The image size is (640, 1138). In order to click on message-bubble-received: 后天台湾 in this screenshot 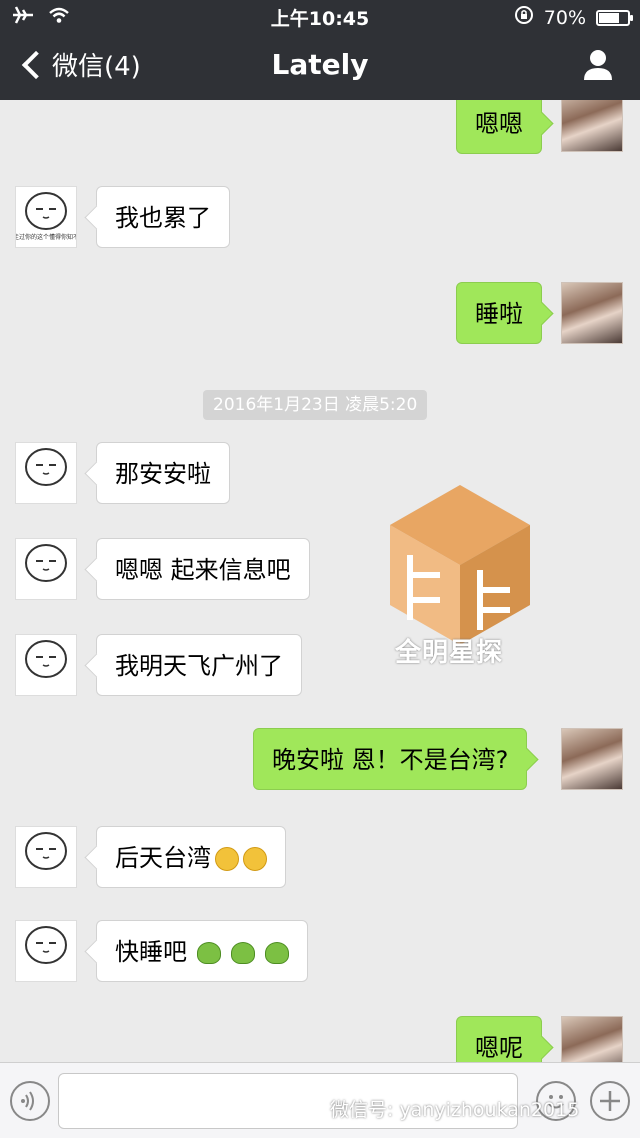, I will do `click(191, 857)`.